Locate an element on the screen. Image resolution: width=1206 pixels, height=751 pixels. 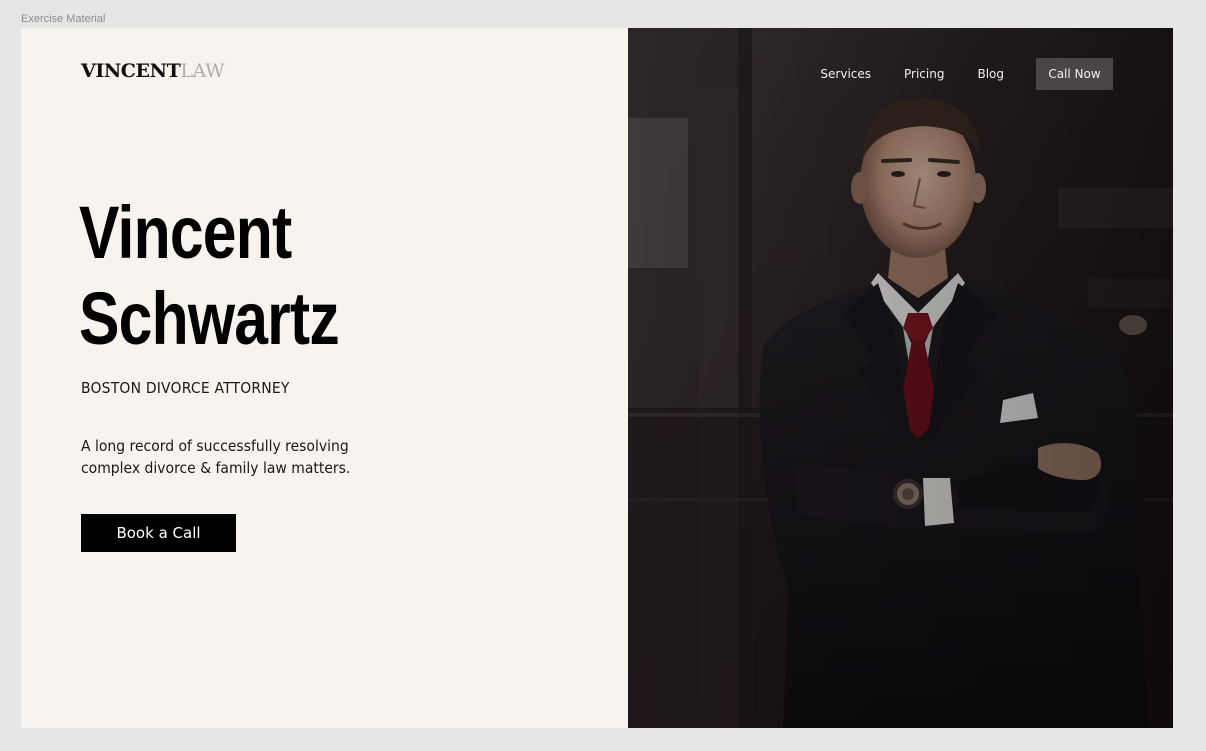
nav-link-blog: Blog is located at coordinates (990, 74).